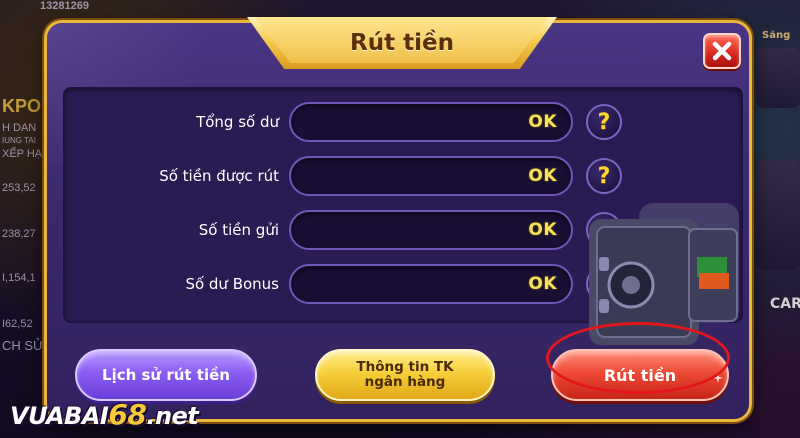 The height and width of the screenshot is (438, 800). I want to click on history-button-label: Lịch sử rút tiền, so click(166, 375).